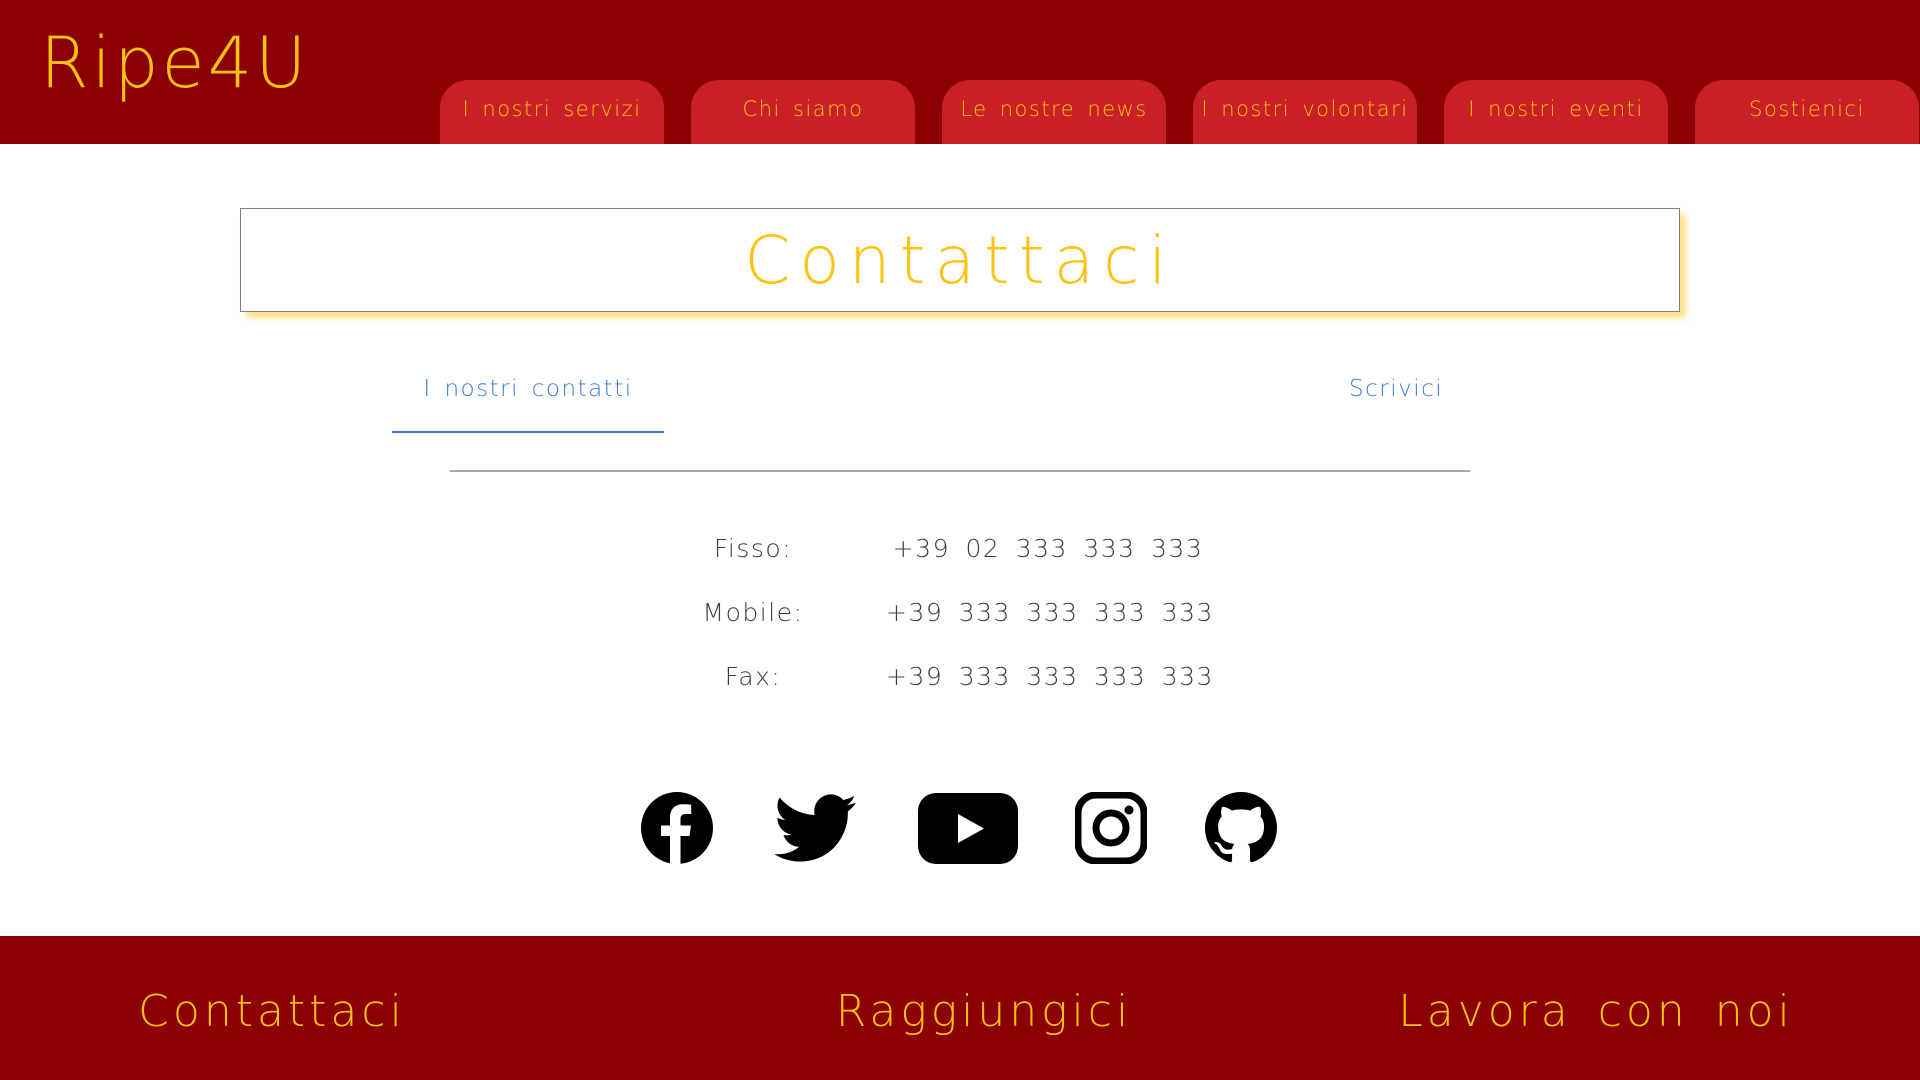 This screenshot has width=1920, height=1080. What do you see at coordinates (968, 828) in the screenshot?
I see `youtube-icon` at bounding box center [968, 828].